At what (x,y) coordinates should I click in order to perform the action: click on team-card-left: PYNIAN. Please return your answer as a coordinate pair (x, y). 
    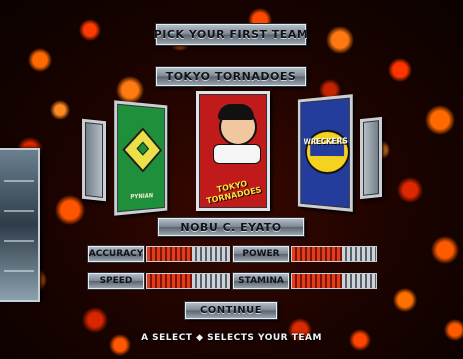
    Looking at the image, I should click on (141, 158).